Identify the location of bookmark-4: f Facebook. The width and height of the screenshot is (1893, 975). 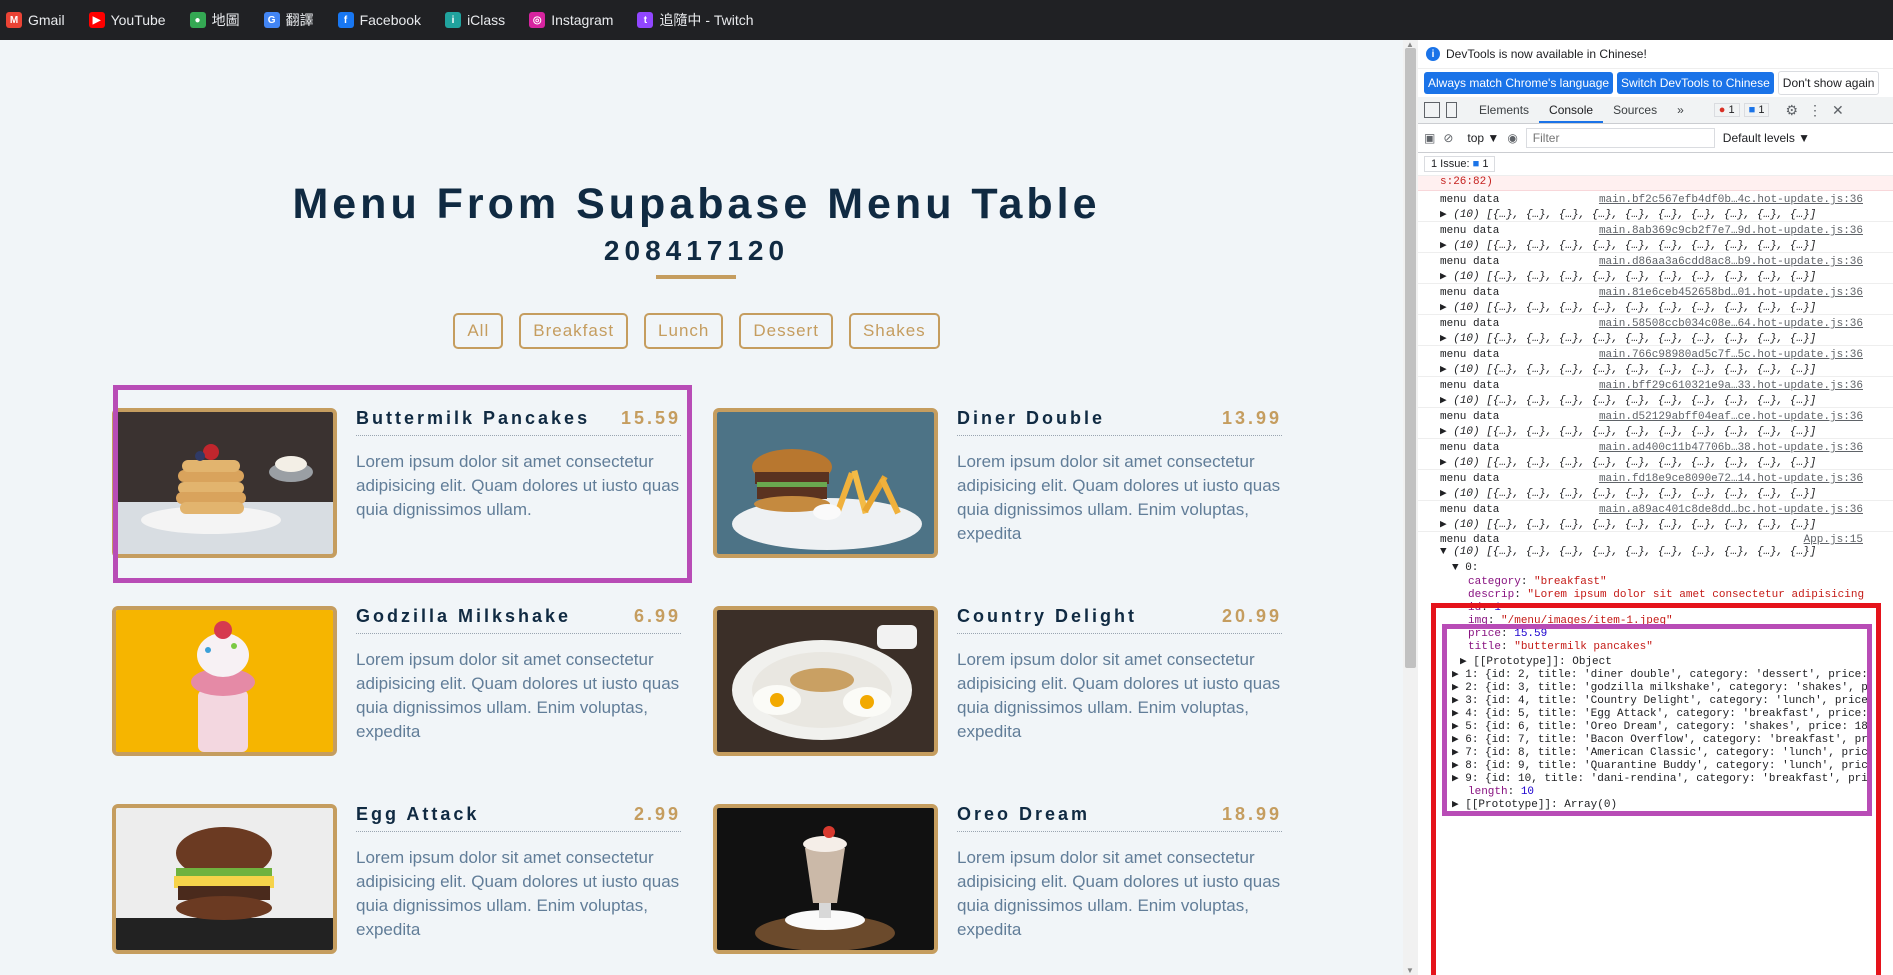
(379, 20).